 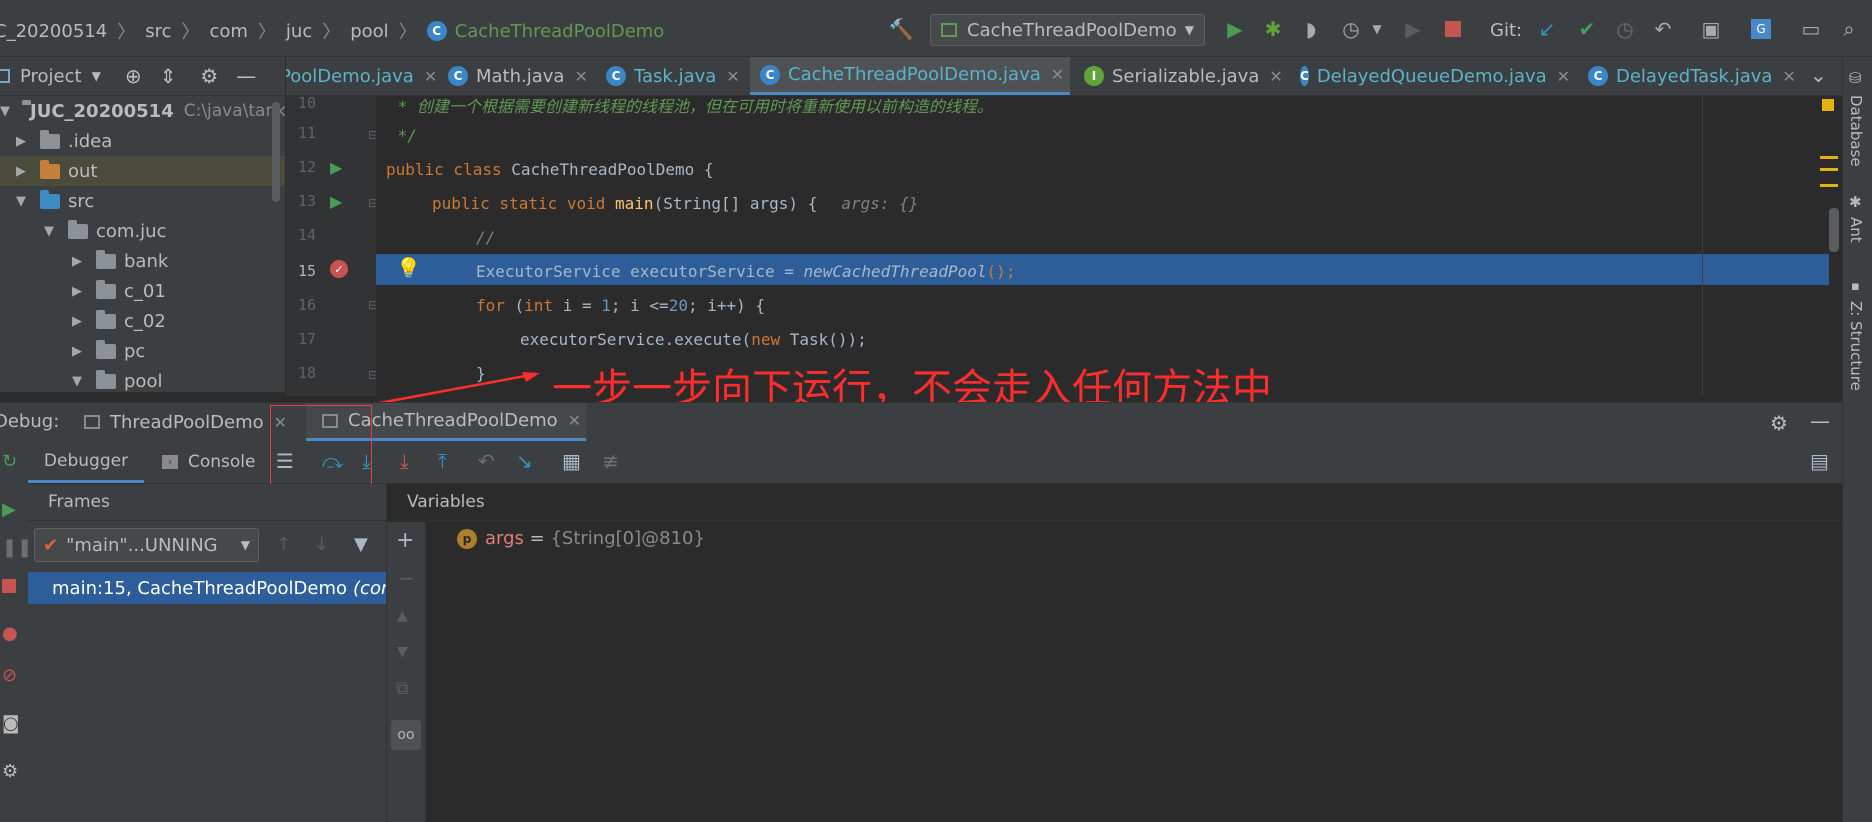 I want to click on tool-window-structure: Z: Structure, so click(x=1856, y=346).